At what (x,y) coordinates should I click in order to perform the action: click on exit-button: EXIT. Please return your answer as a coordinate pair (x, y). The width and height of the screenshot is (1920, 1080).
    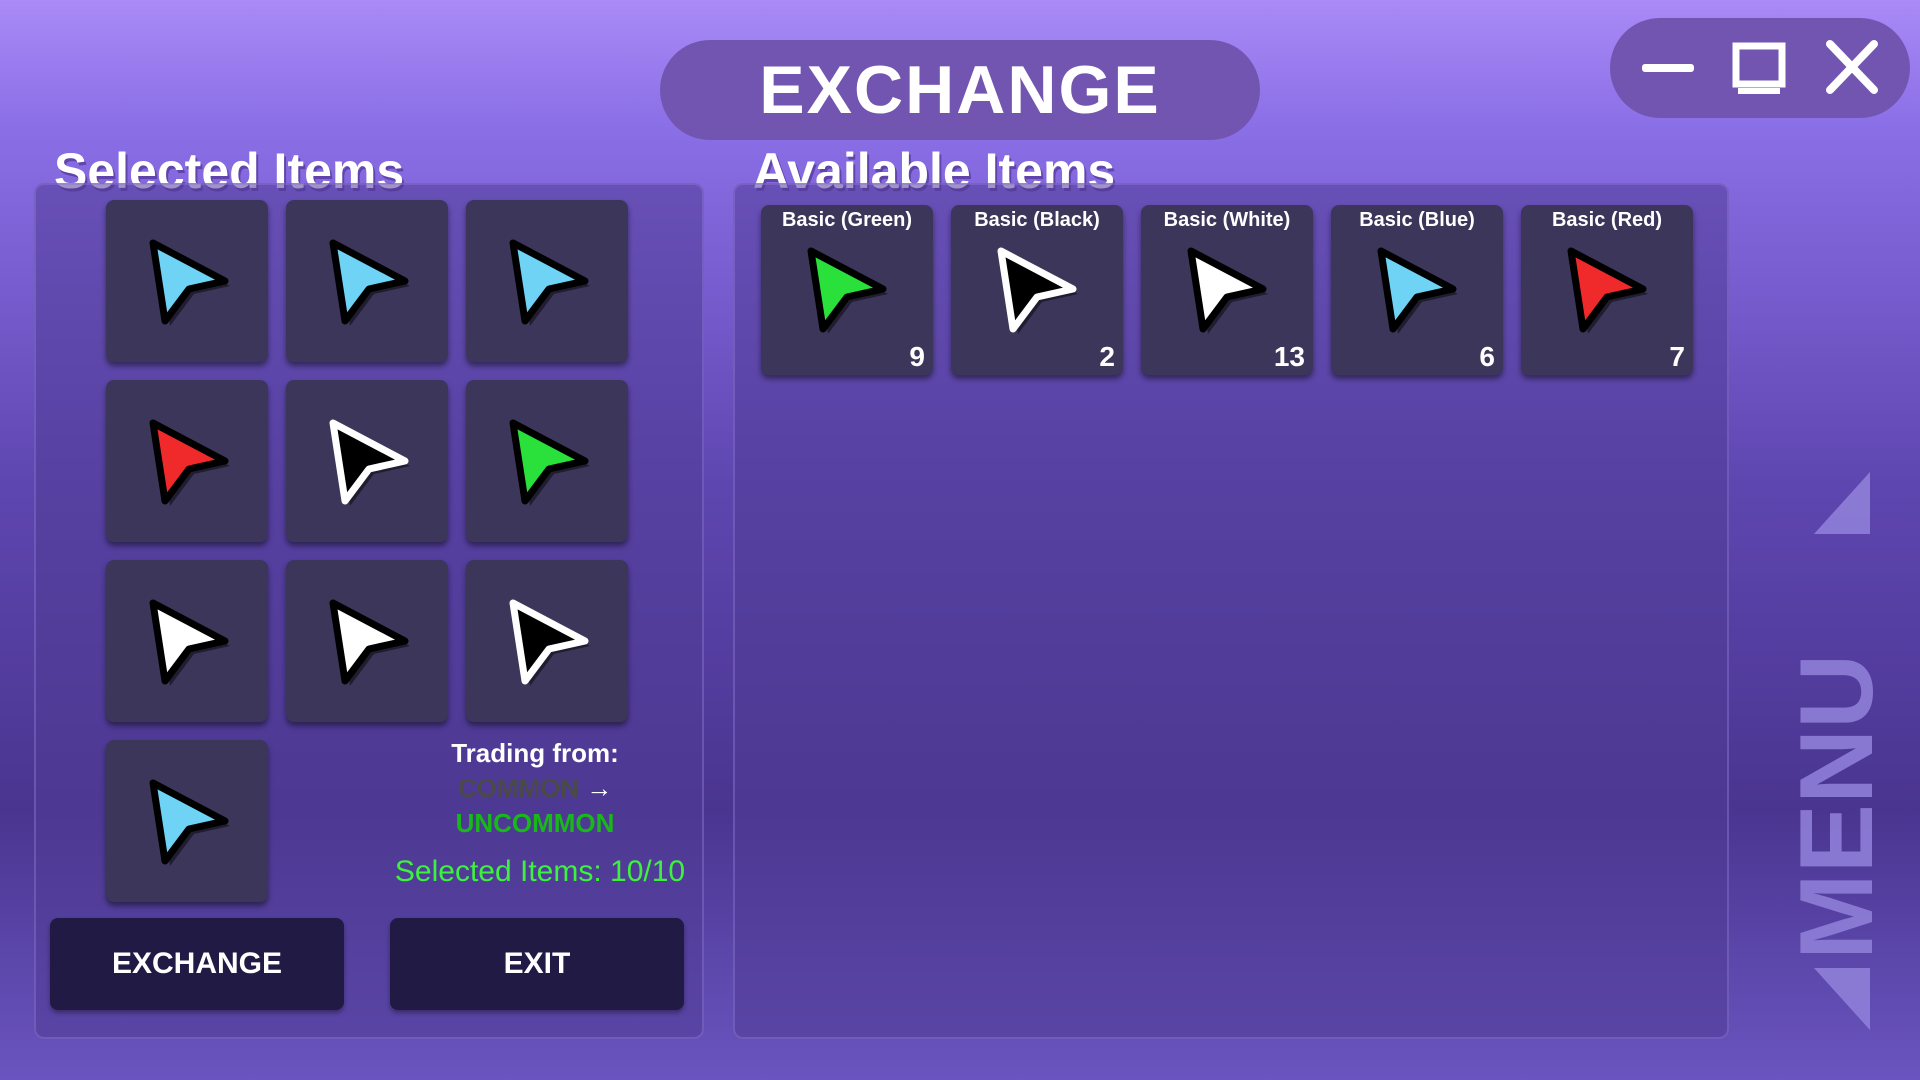
    Looking at the image, I should click on (537, 964).